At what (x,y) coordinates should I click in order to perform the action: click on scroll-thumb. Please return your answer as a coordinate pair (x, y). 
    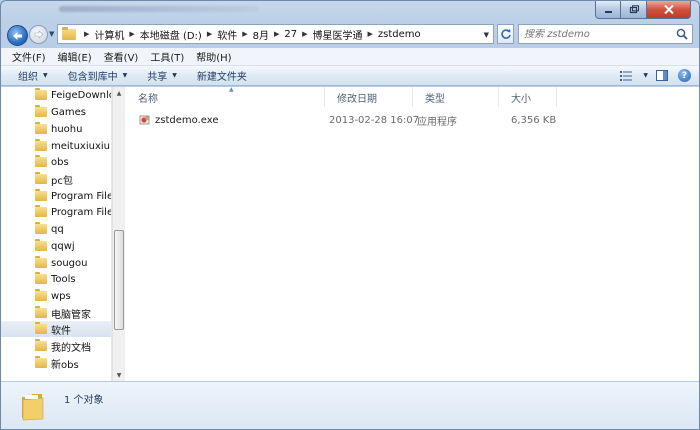
    Looking at the image, I should click on (119, 280).